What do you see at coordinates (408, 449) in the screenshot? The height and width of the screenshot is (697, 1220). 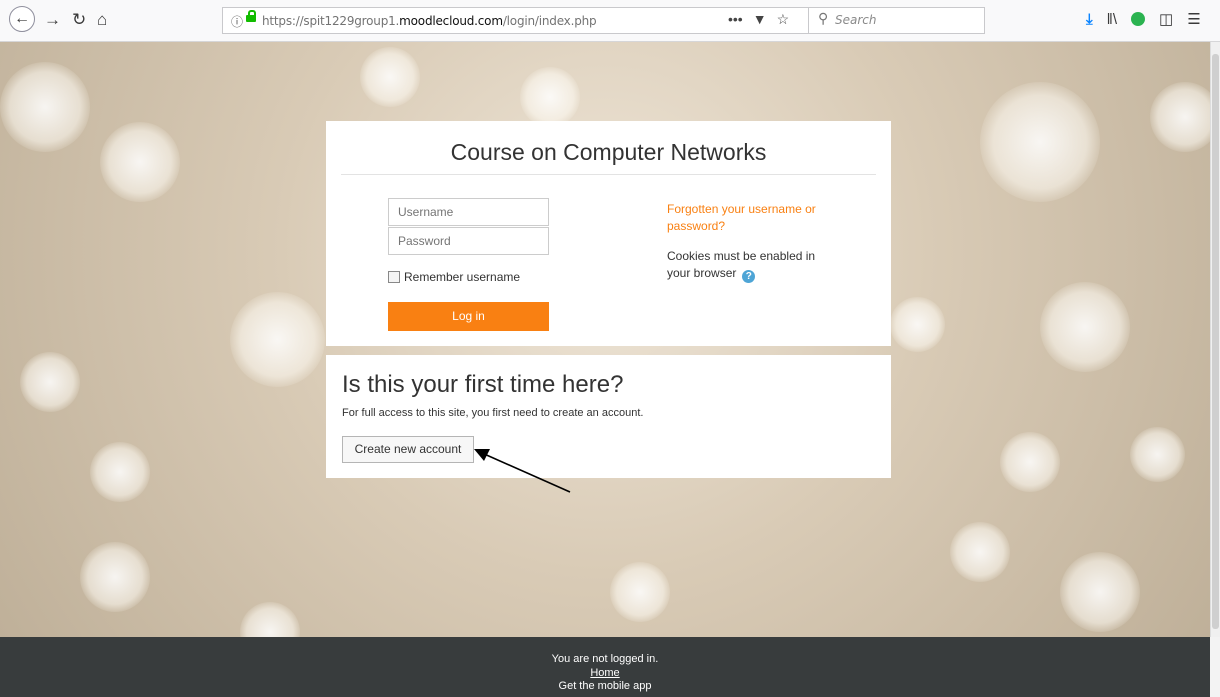 I see `create-account-button: Create new account` at bounding box center [408, 449].